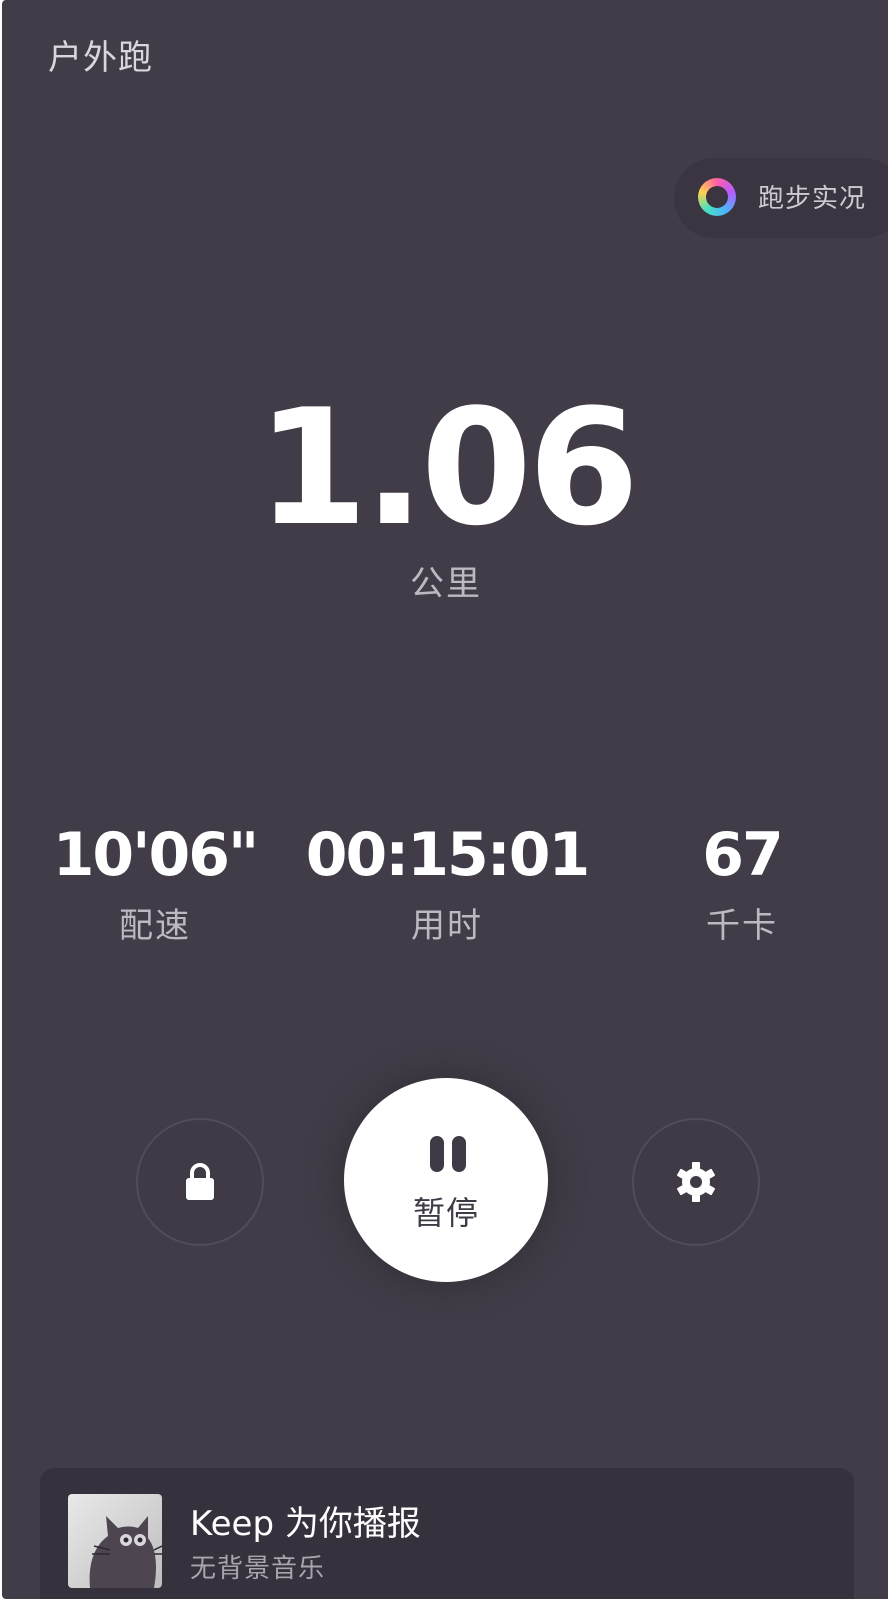 The width and height of the screenshot is (888, 1599). Describe the element at coordinates (125, 1552) in the screenshot. I see `cat-illustration` at that location.